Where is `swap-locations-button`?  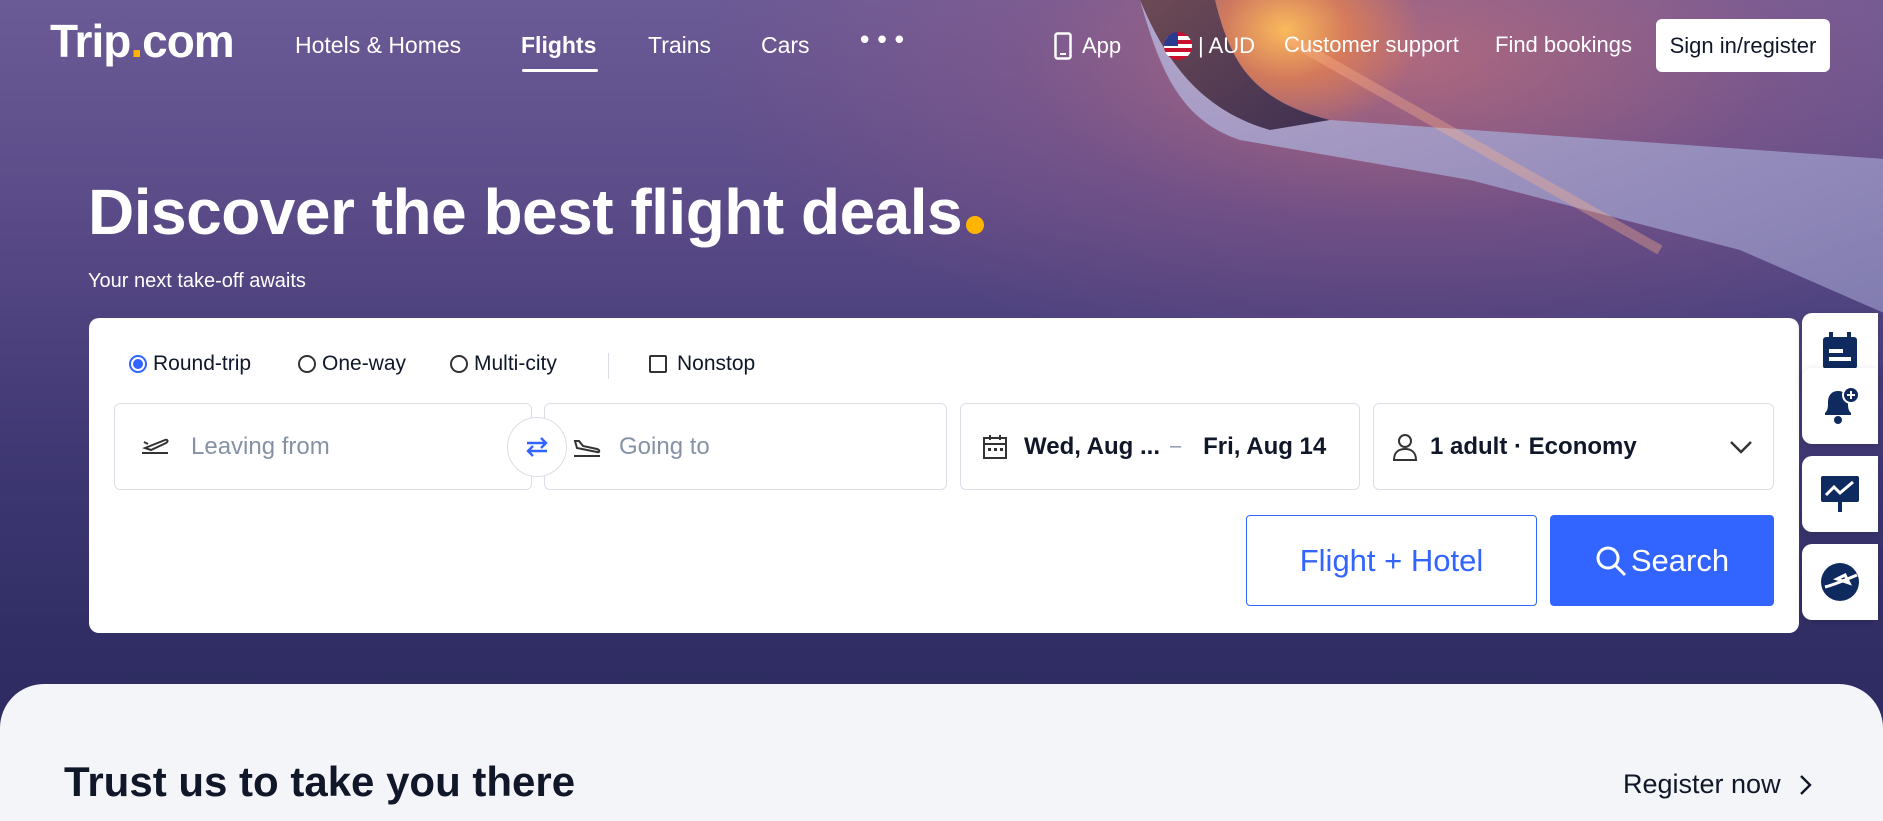
swap-locations-button is located at coordinates (537, 447).